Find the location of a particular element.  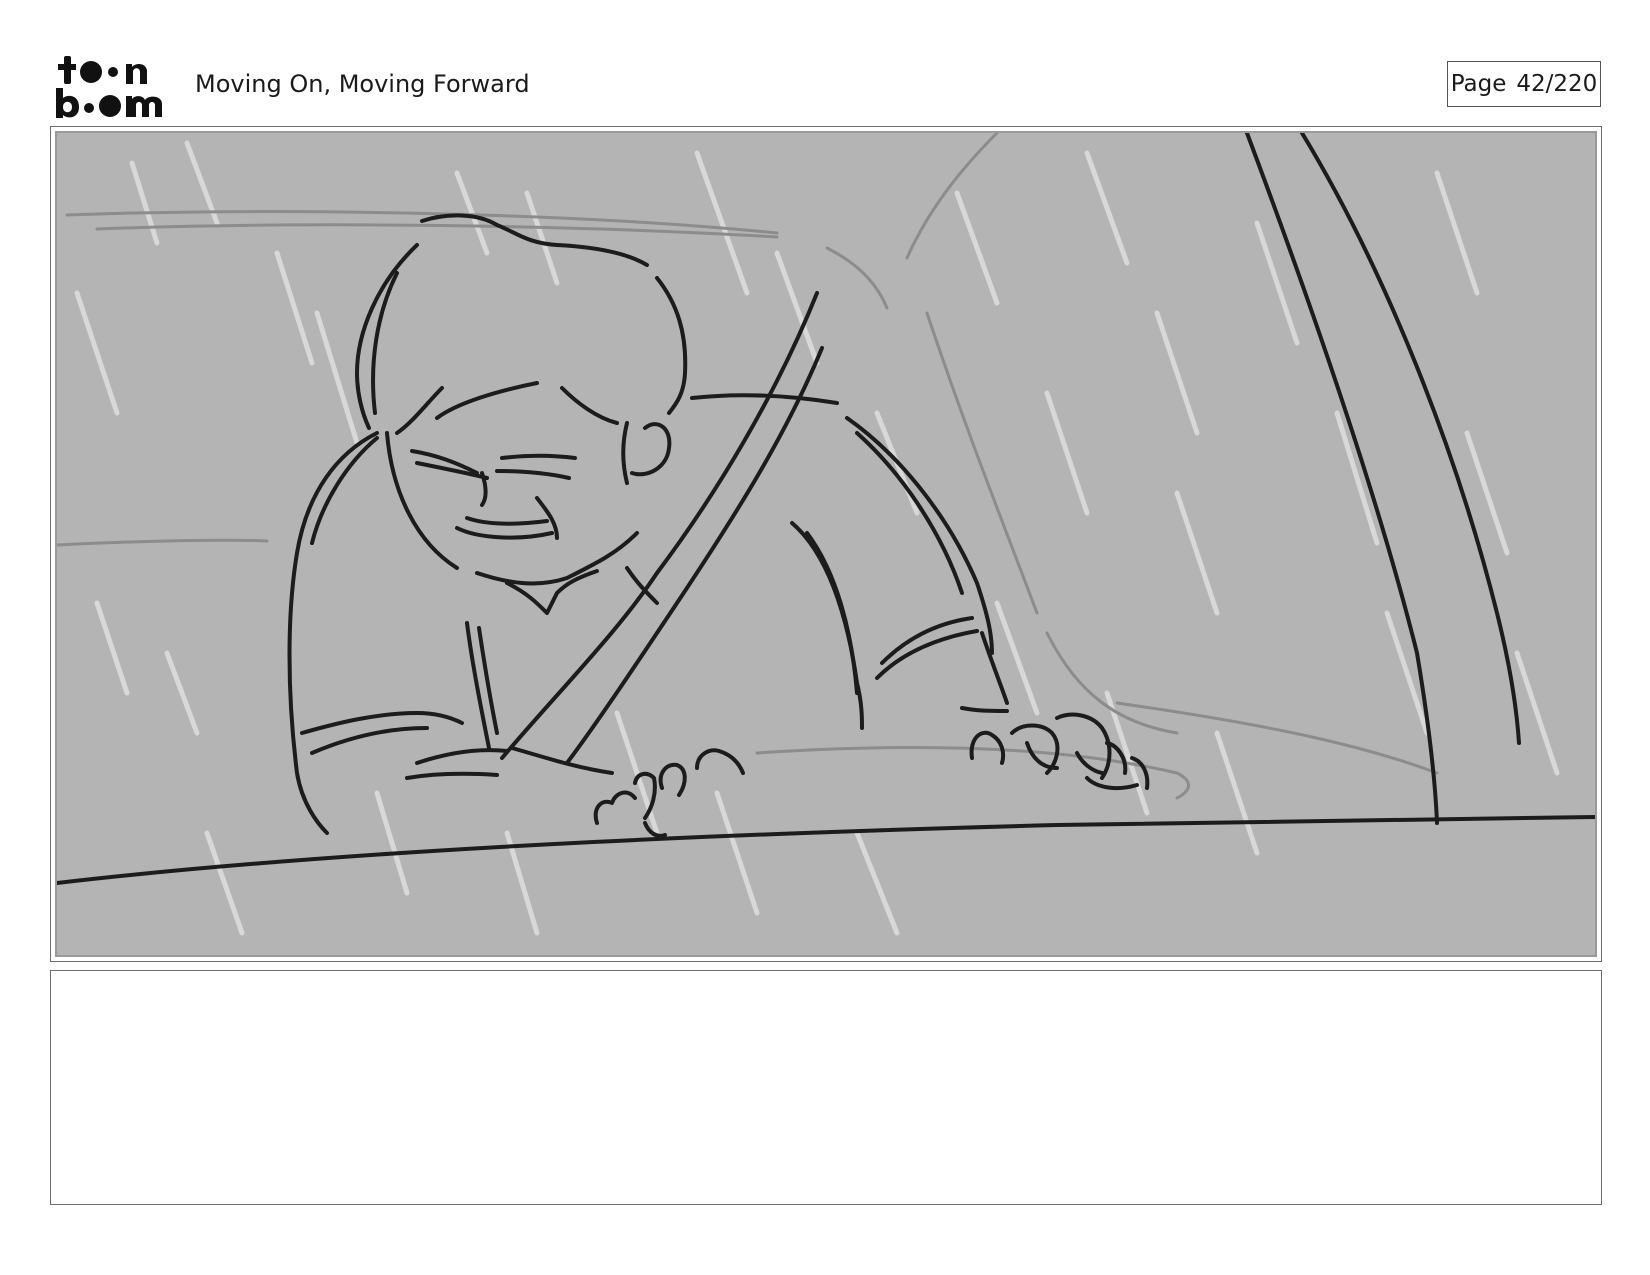

page-number: 42/220 is located at coordinates (1557, 84).